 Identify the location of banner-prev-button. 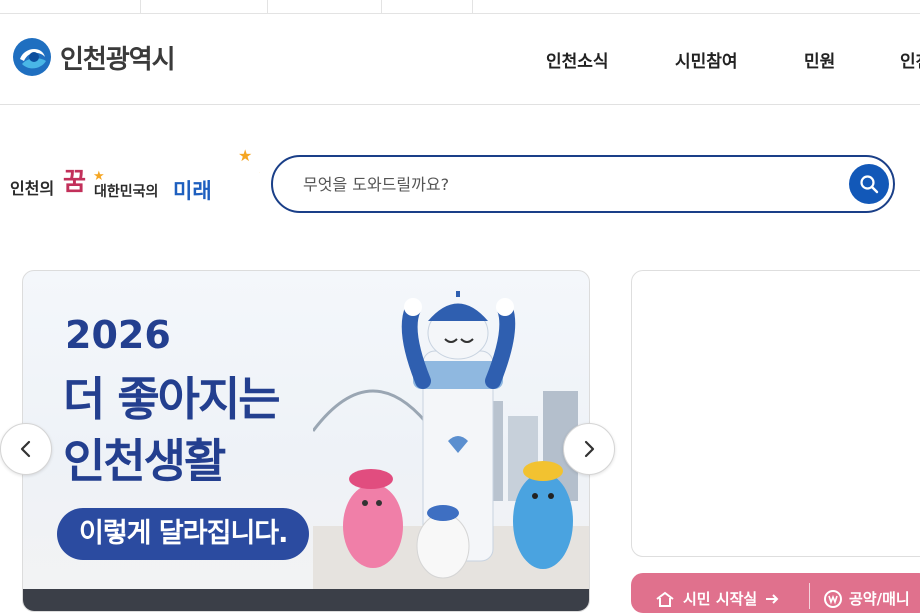
(26, 449).